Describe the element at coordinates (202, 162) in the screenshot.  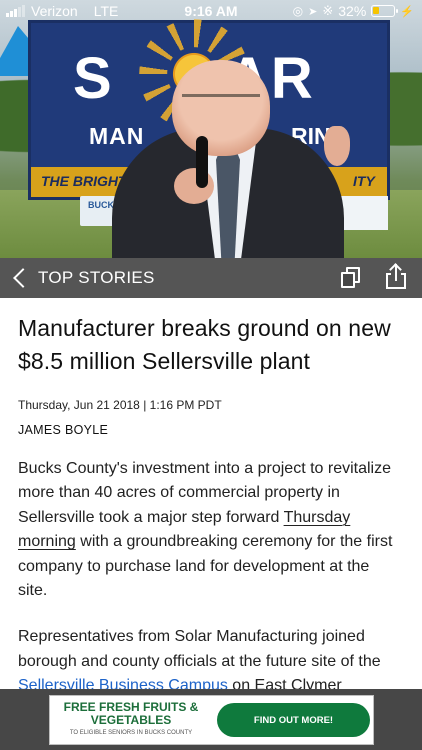
I see `microphone` at that location.